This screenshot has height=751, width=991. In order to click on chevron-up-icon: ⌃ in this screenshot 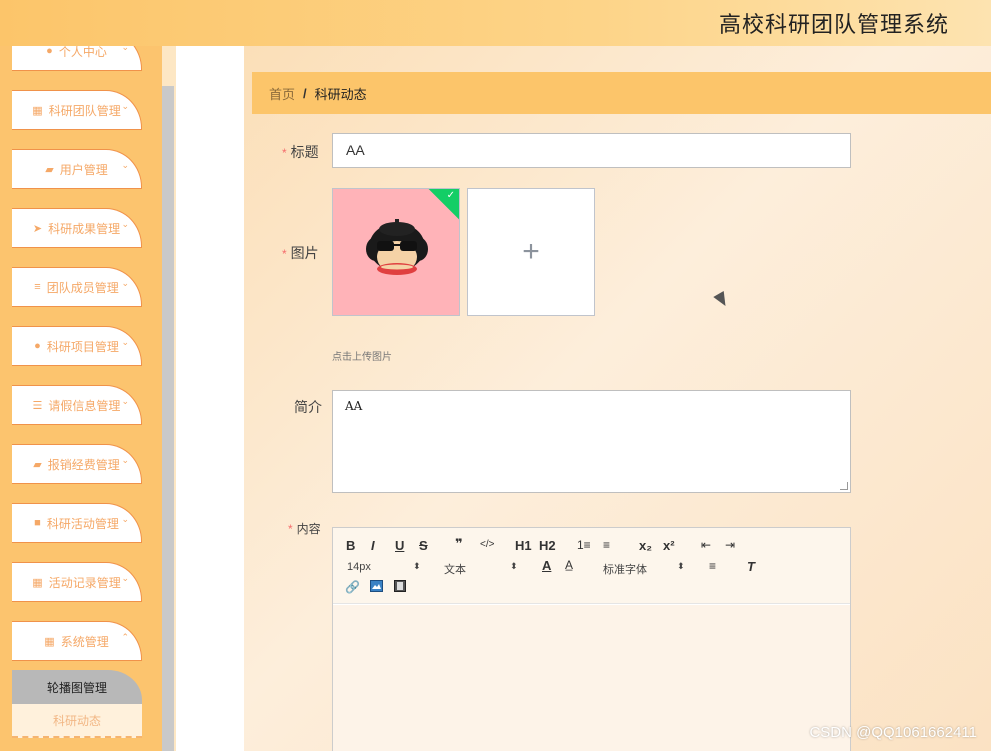, I will do `click(125, 637)`.